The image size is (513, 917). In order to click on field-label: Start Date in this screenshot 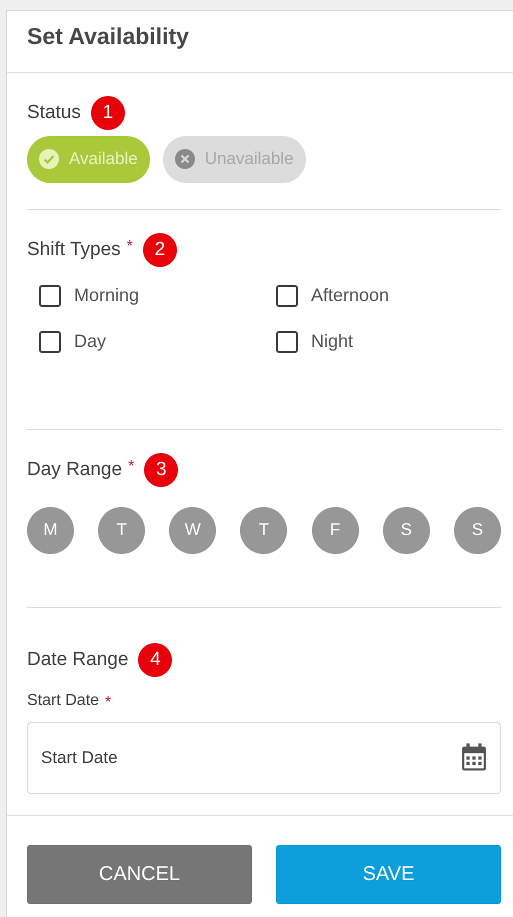, I will do `click(63, 701)`.